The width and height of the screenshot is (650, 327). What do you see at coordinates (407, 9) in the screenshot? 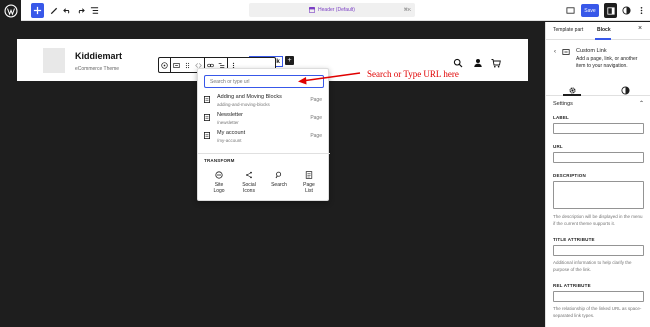
I see `command-shortcut: ⌘K` at bounding box center [407, 9].